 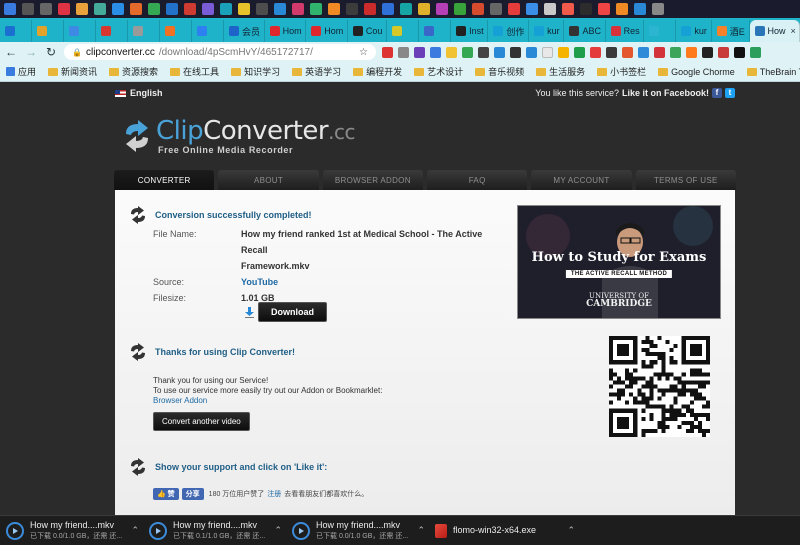 I want to click on browser-tab: 酒E, so click(x=731, y=31).